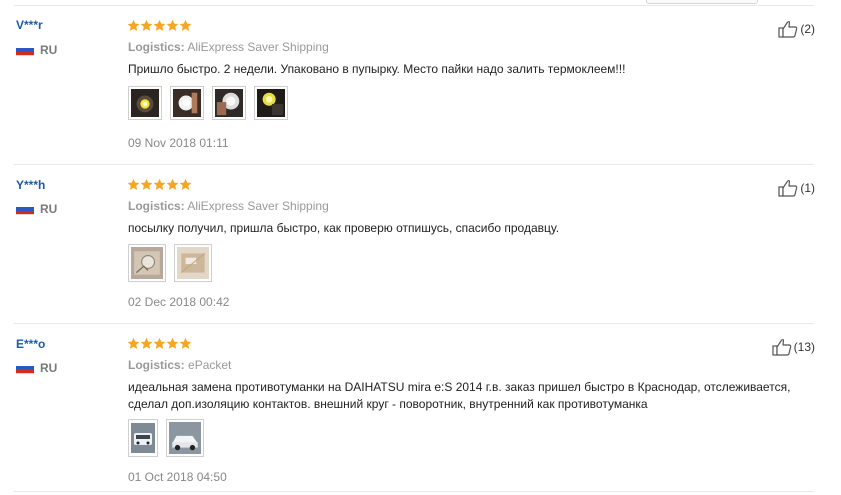 This screenshot has height=495, width=841. Describe the element at coordinates (177, 477) in the screenshot. I see `review-date: 01 Oct 2018 04:50` at that location.